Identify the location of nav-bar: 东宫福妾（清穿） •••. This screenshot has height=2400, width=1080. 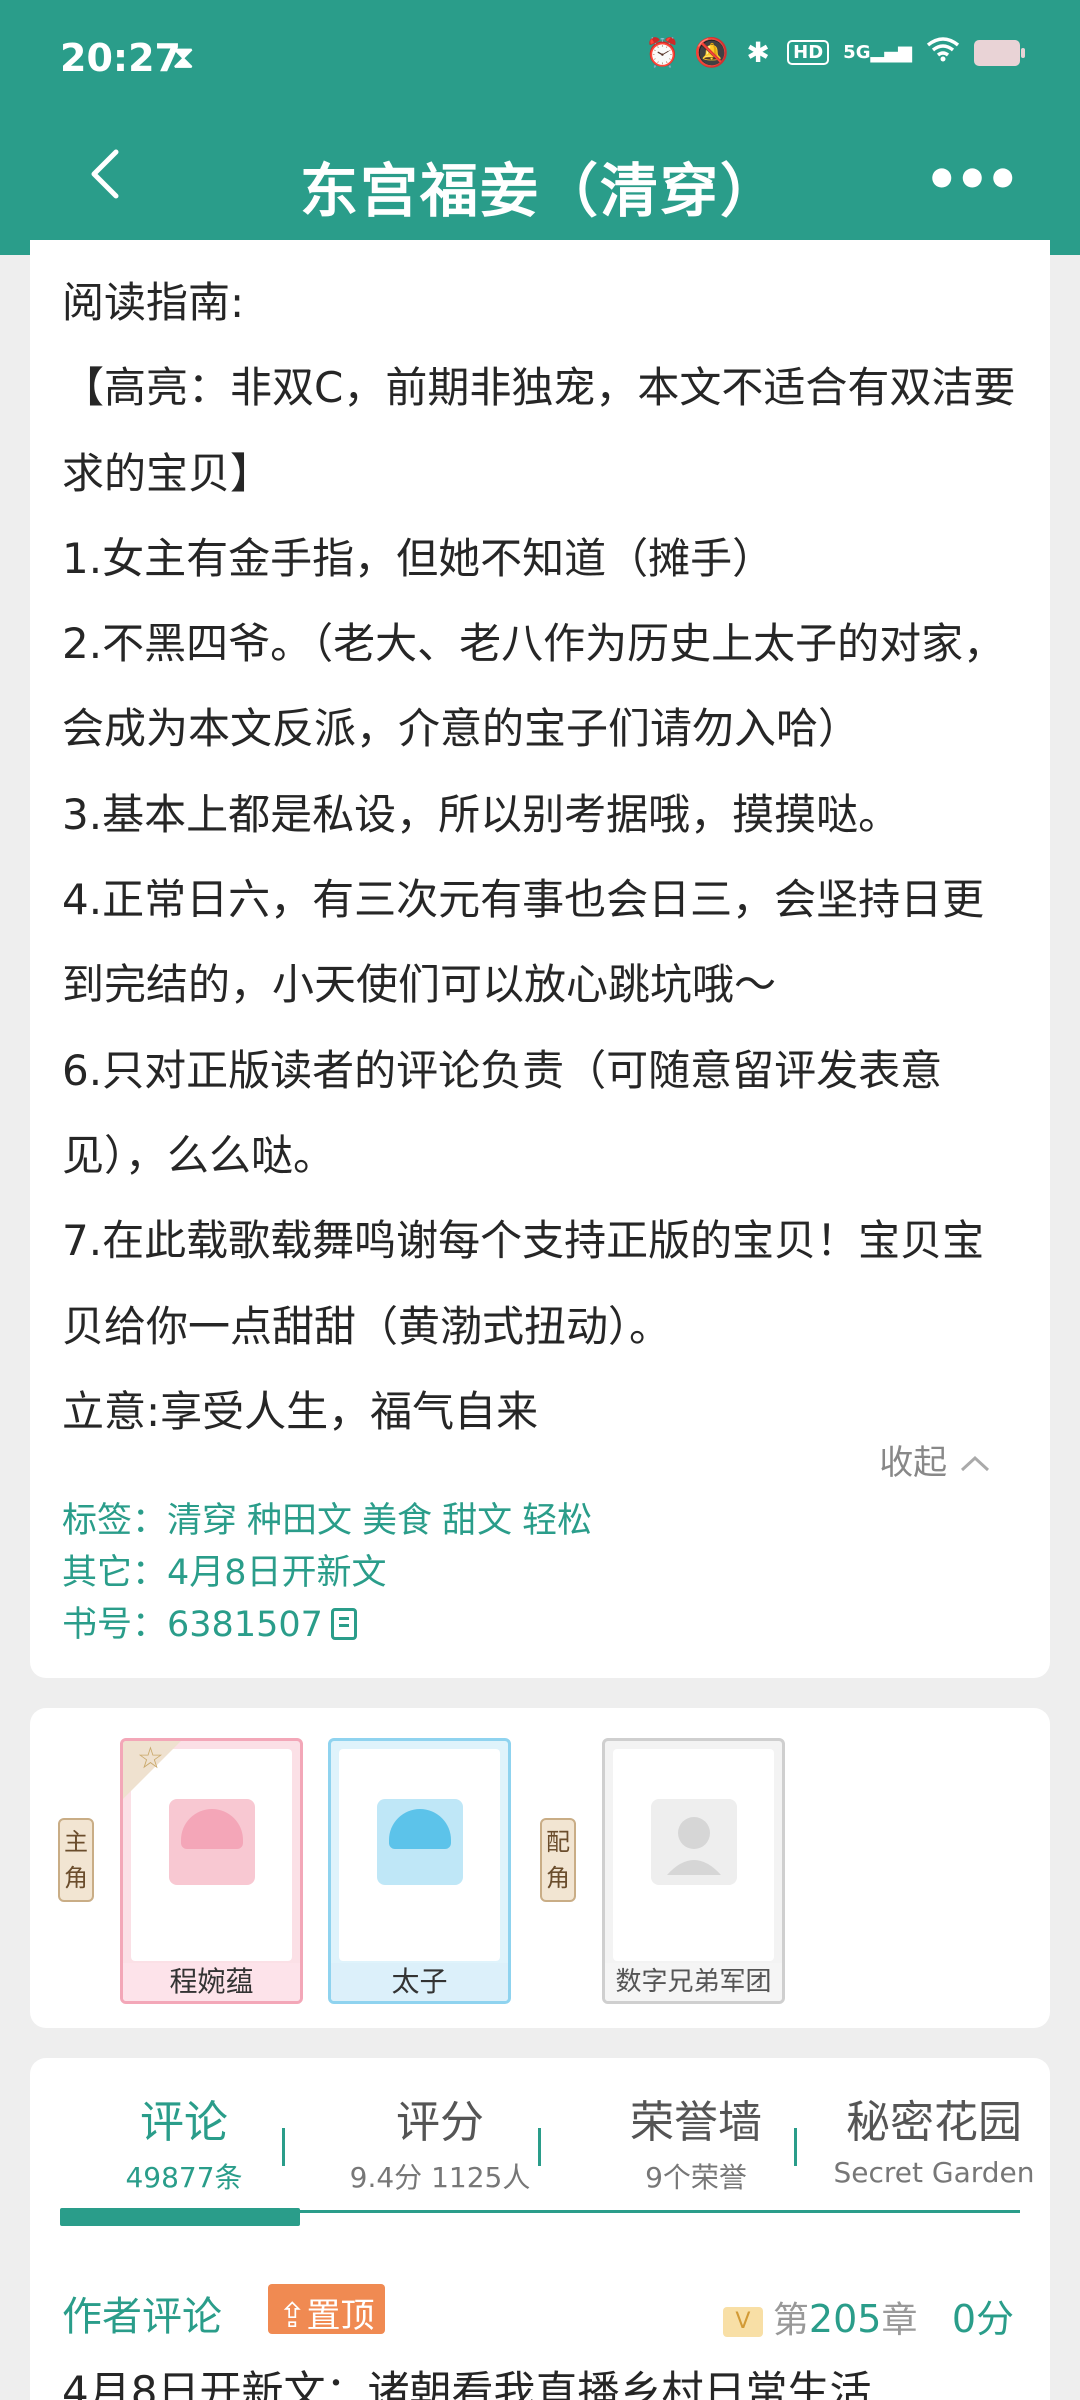
(540, 183).